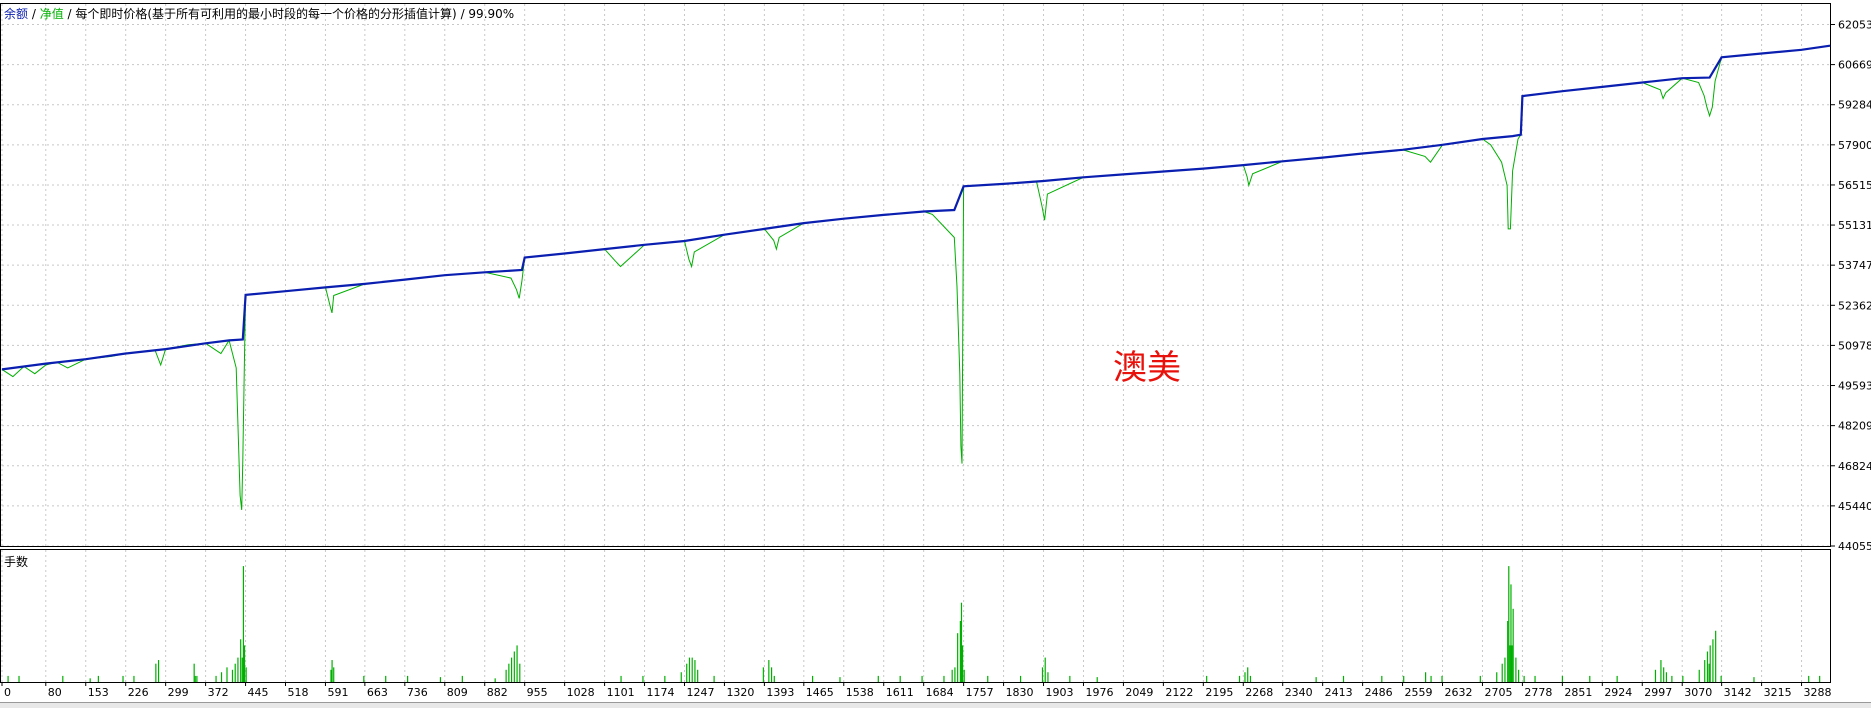 The image size is (1871, 708). What do you see at coordinates (1854, 185) in the screenshot?
I see `y-tick-label: 56515` at bounding box center [1854, 185].